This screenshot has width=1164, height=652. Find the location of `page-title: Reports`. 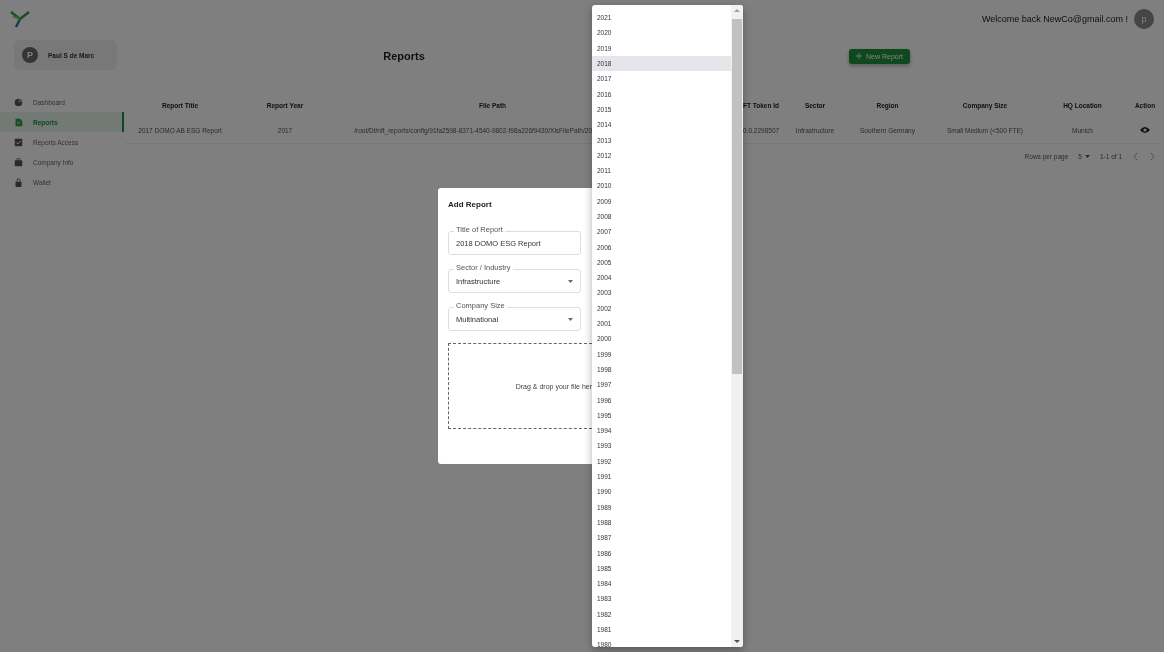

page-title: Reports is located at coordinates (404, 56).